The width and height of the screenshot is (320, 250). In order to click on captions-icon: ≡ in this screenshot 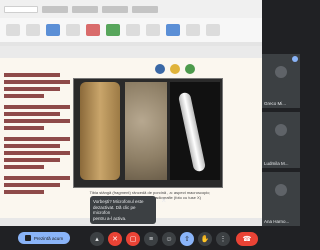, I will do `click(151, 239)`.